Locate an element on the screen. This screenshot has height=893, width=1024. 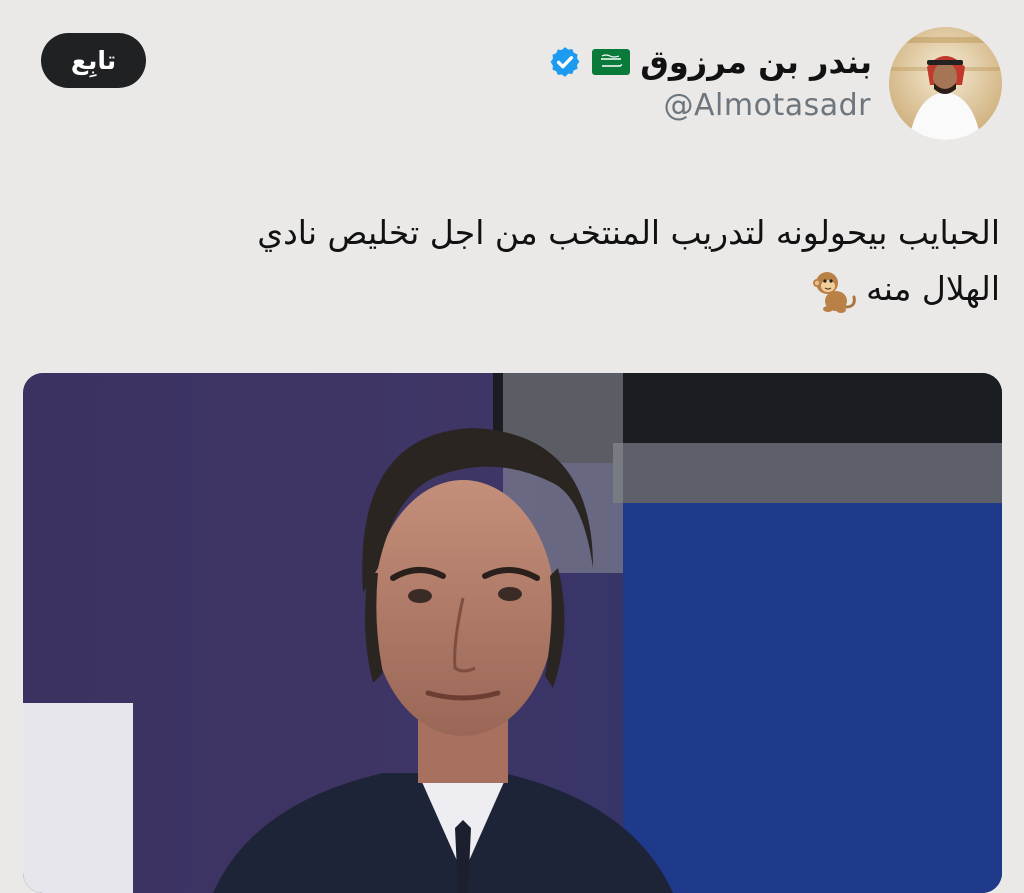
user-handle: @Almotasadr is located at coordinates (767, 105).